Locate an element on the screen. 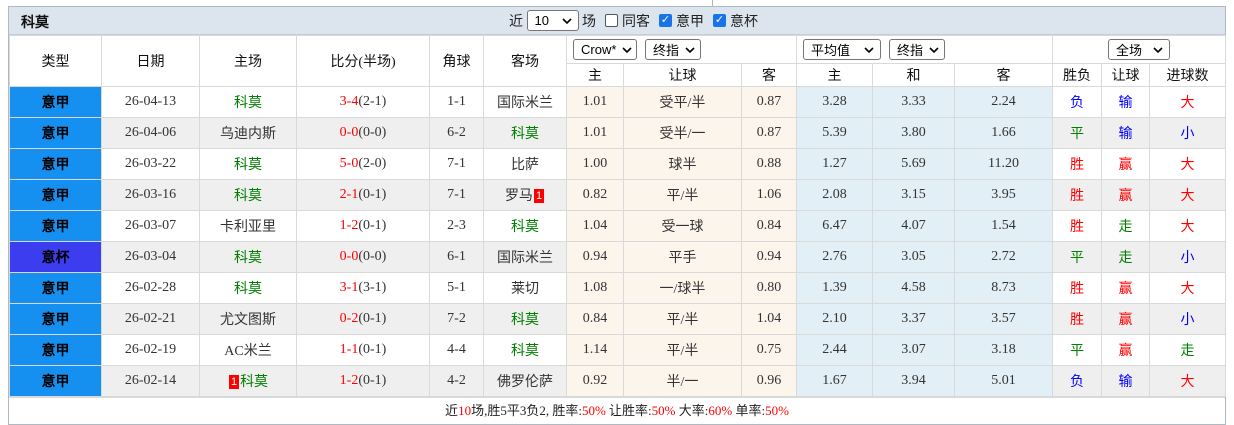  team-name: AC米兰 is located at coordinates (248, 351).